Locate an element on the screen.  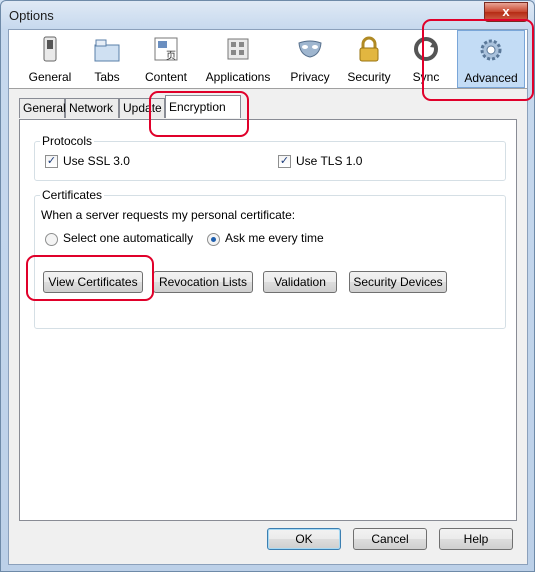
ask-every-time-radio is located at coordinates (213, 239).